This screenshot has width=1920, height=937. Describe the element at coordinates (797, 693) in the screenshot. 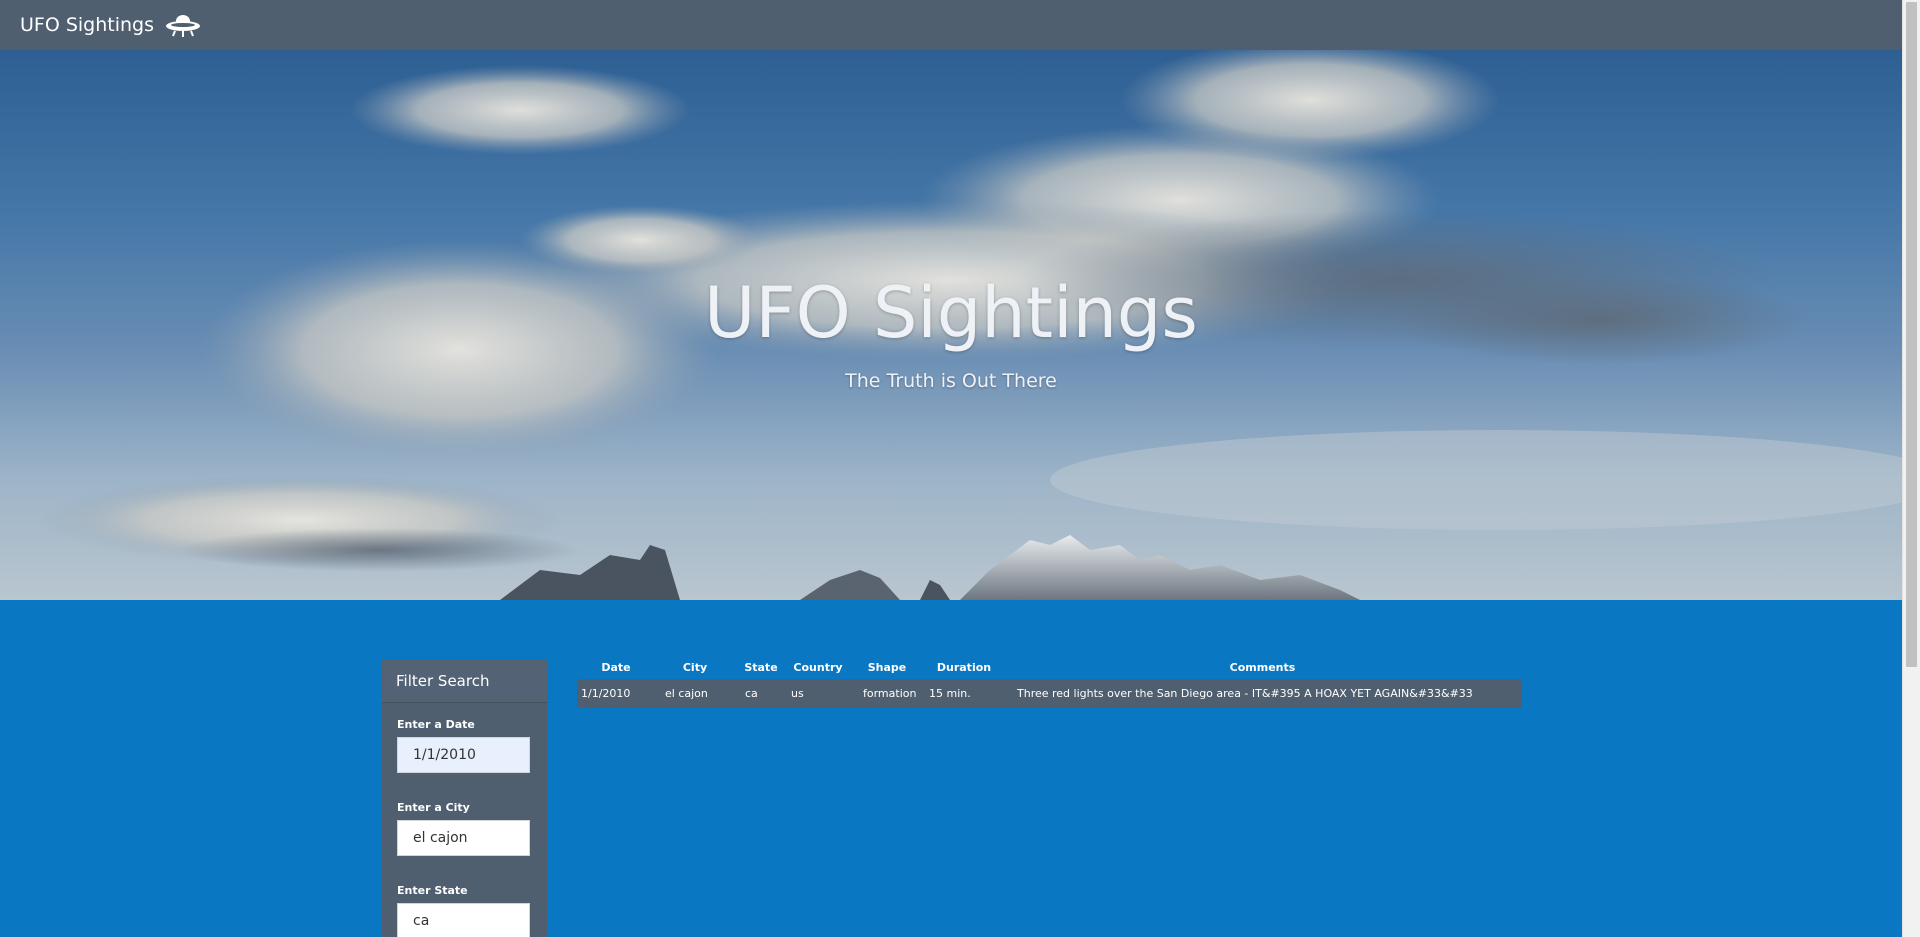

I see `cell-country: us` at that location.